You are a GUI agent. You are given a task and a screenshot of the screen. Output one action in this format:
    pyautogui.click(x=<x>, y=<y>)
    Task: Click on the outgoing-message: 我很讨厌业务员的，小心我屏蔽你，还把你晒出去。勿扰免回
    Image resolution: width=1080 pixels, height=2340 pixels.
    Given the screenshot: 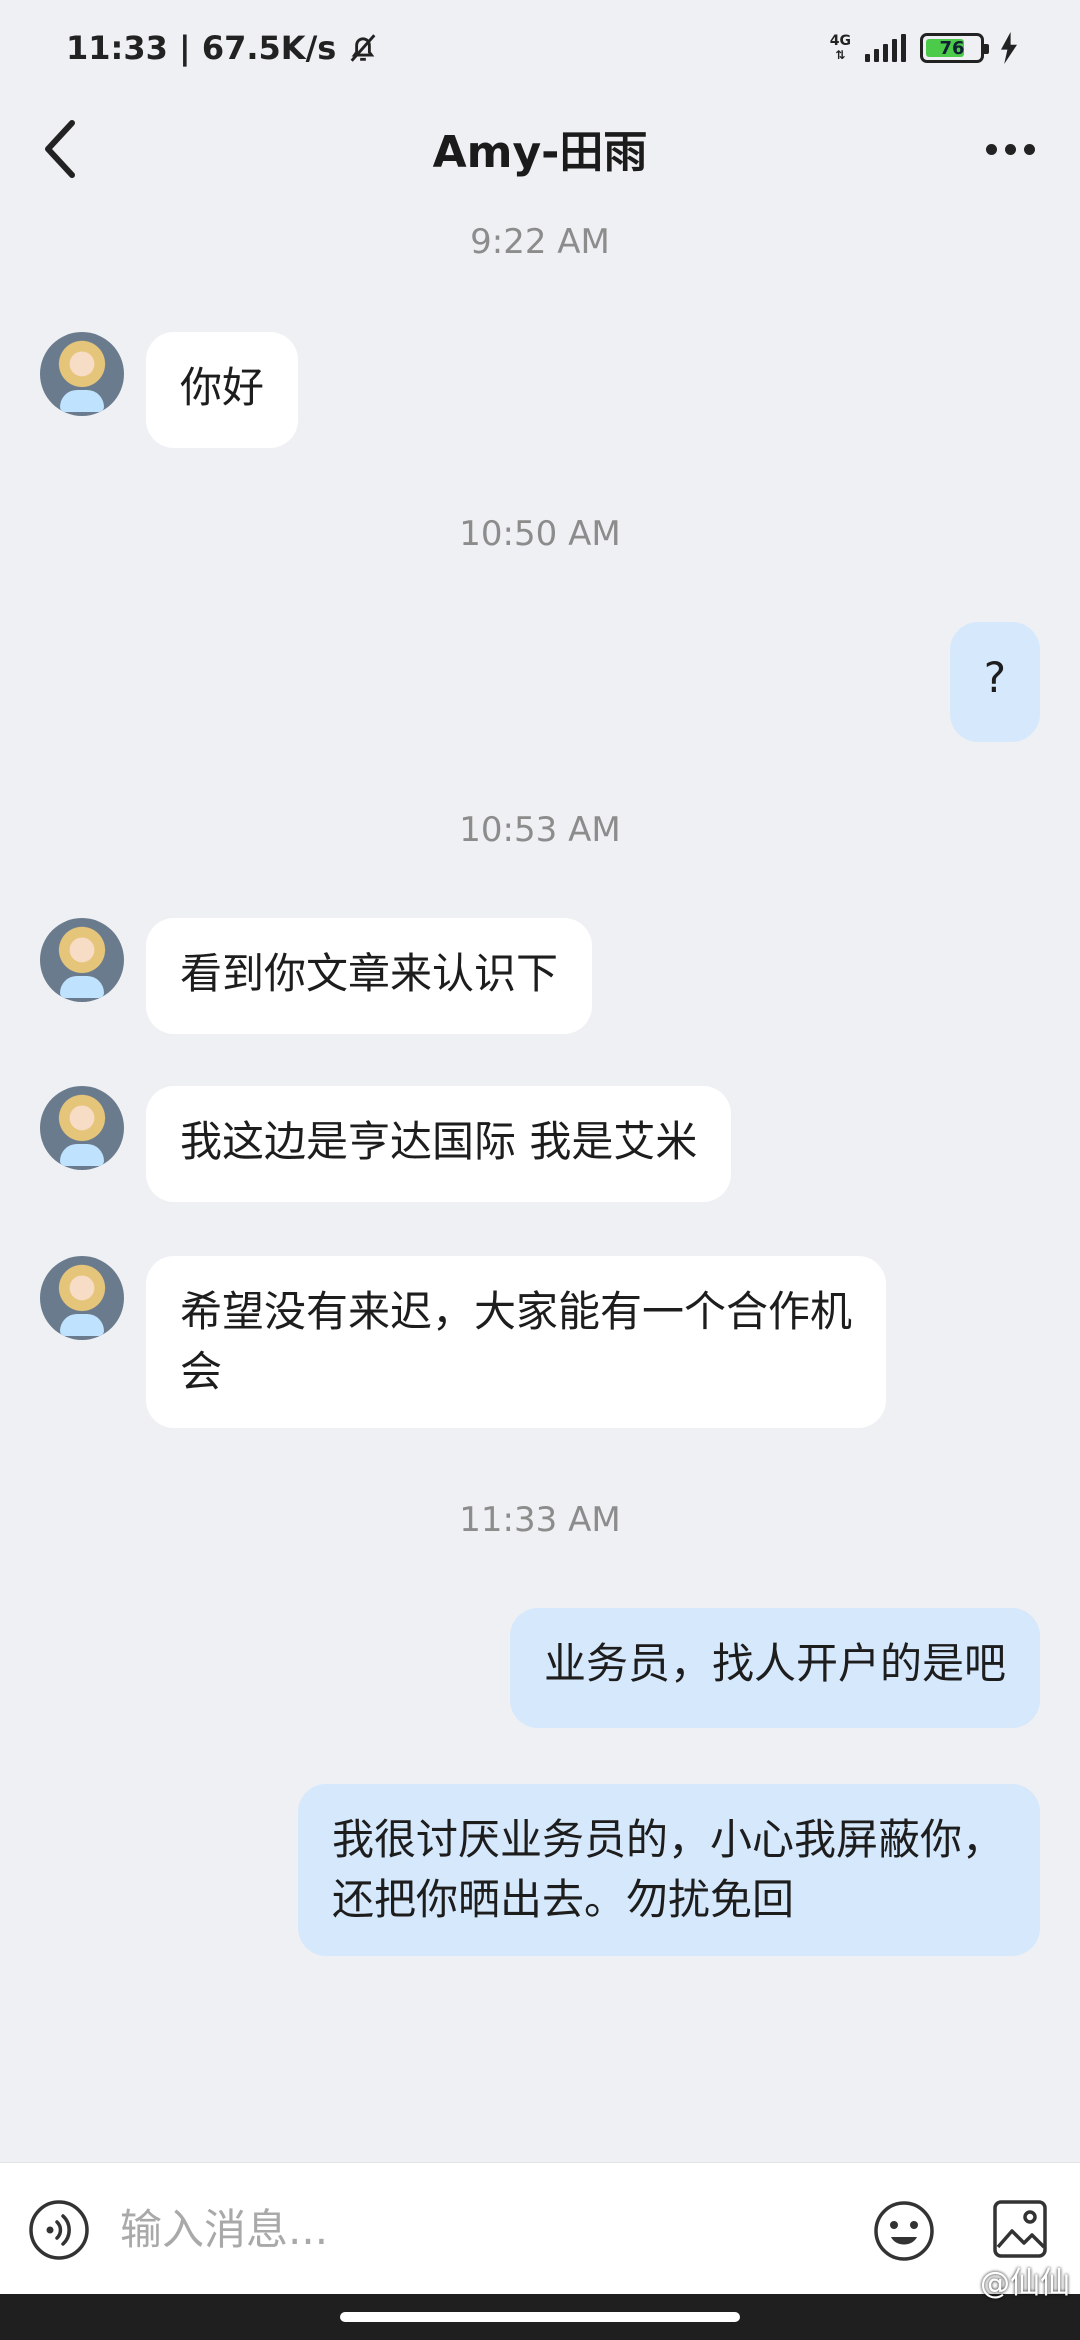 What is the action you would take?
    pyautogui.click(x=669, y=1870)
    